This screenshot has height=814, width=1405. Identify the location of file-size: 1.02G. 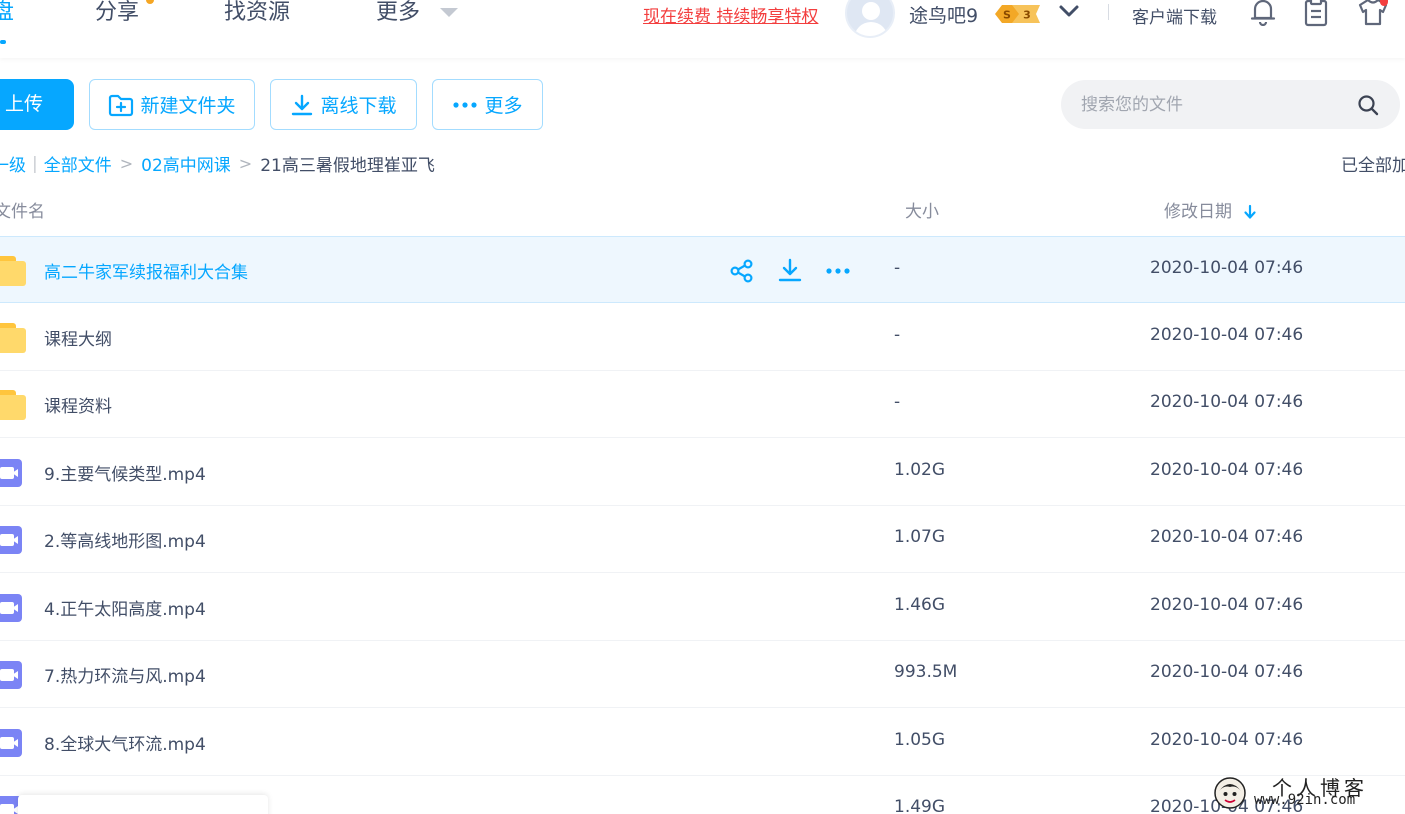
(920, 469).